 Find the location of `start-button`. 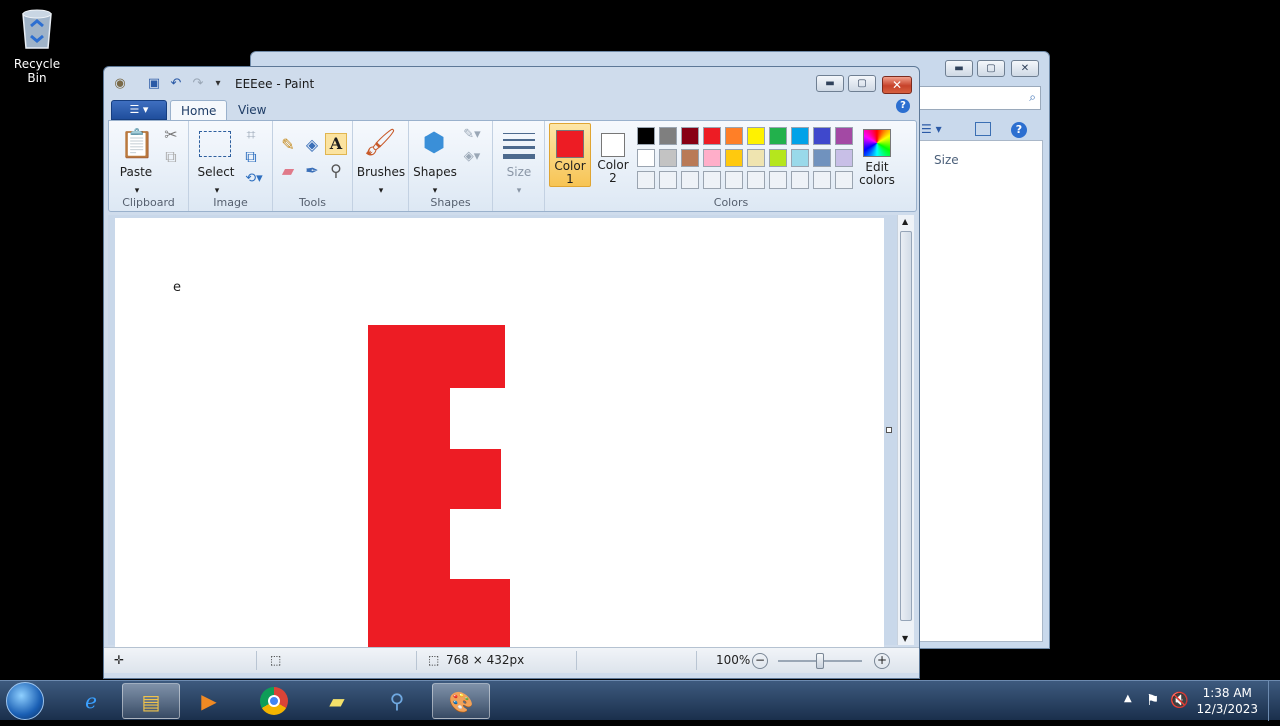

start-button is located at coordinates (25, 701).